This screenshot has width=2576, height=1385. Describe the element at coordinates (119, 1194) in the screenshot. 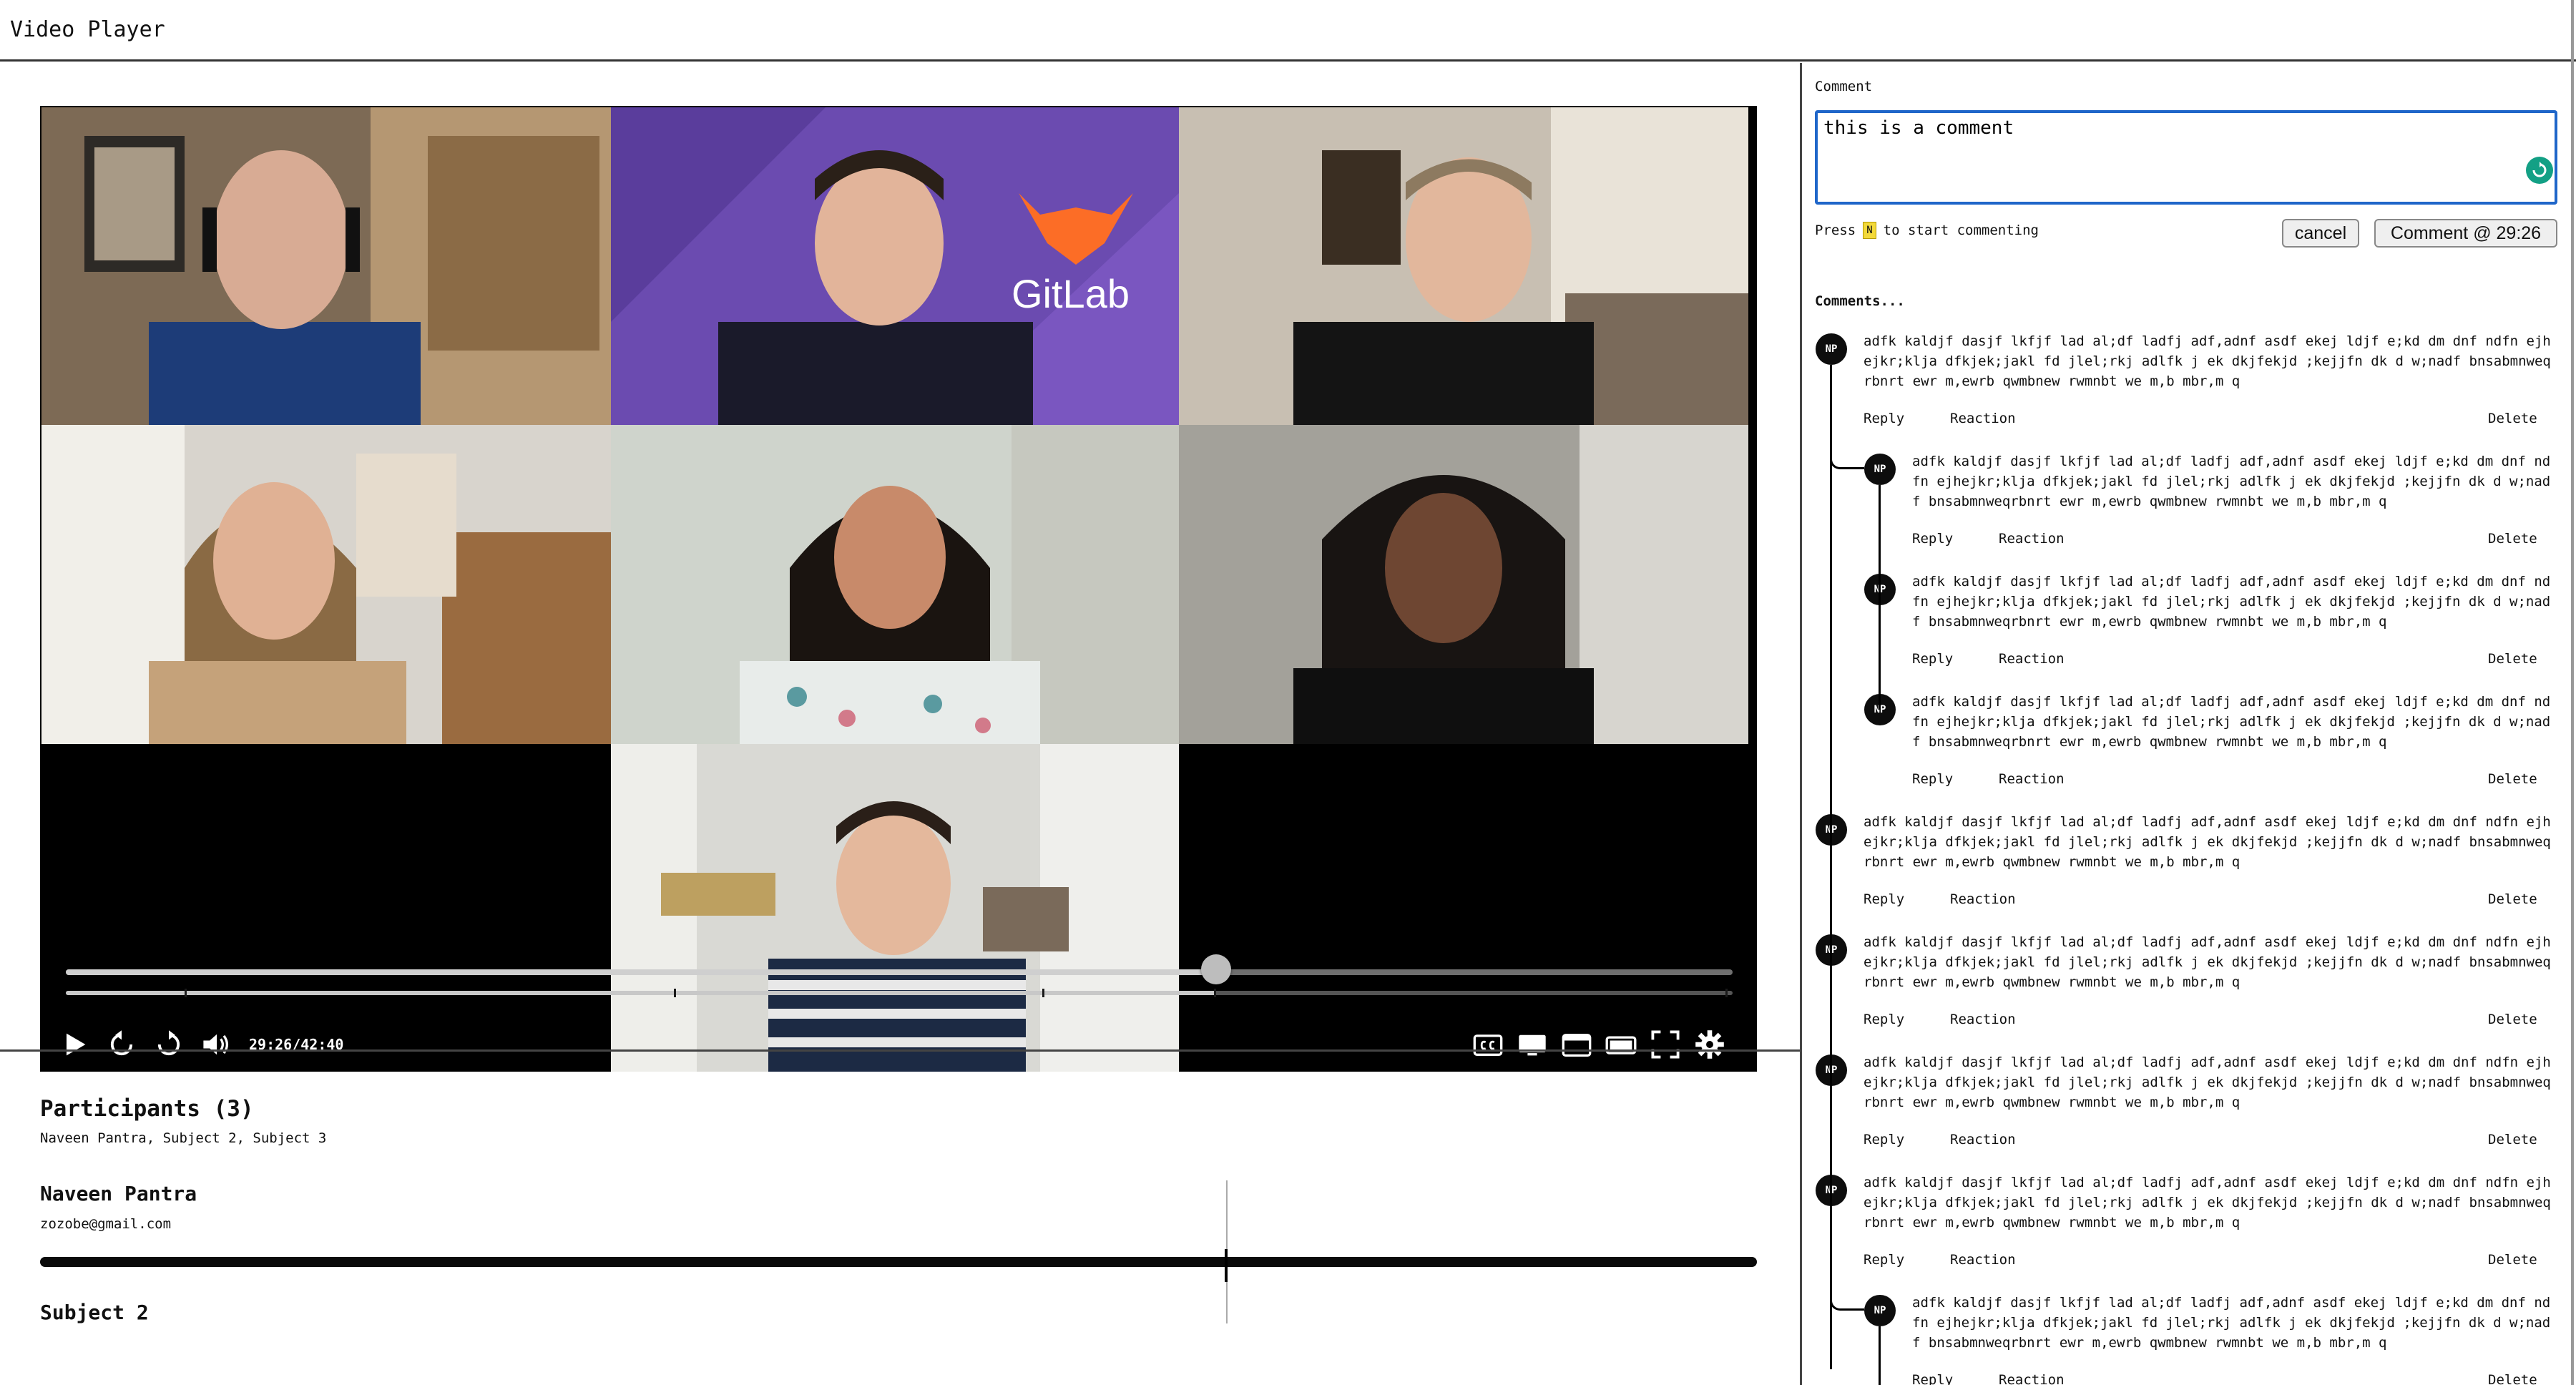

I see `participant-name: Naveen Pantra` at that location.